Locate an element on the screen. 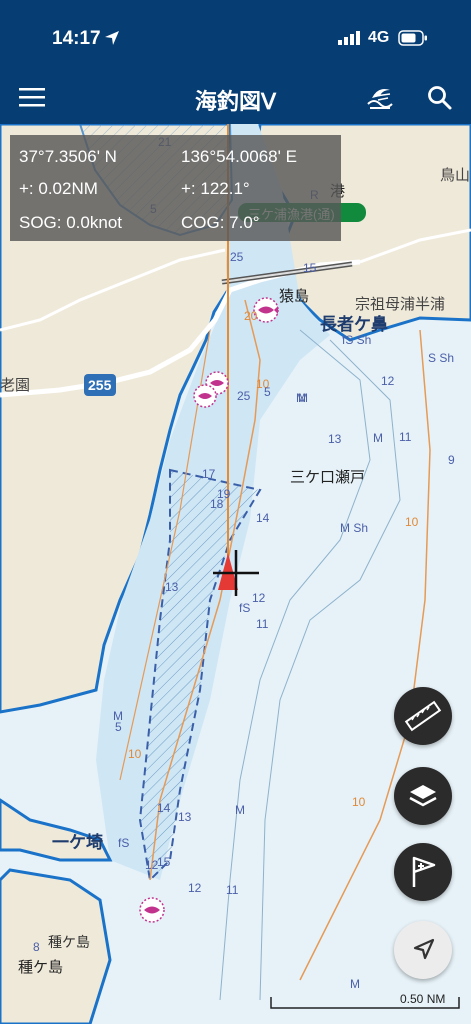 The height and width of the screenshot is (1024, 471). top-bar: 14:17 4G 海釣図Ⅴ is located at coordinates (235, 62).